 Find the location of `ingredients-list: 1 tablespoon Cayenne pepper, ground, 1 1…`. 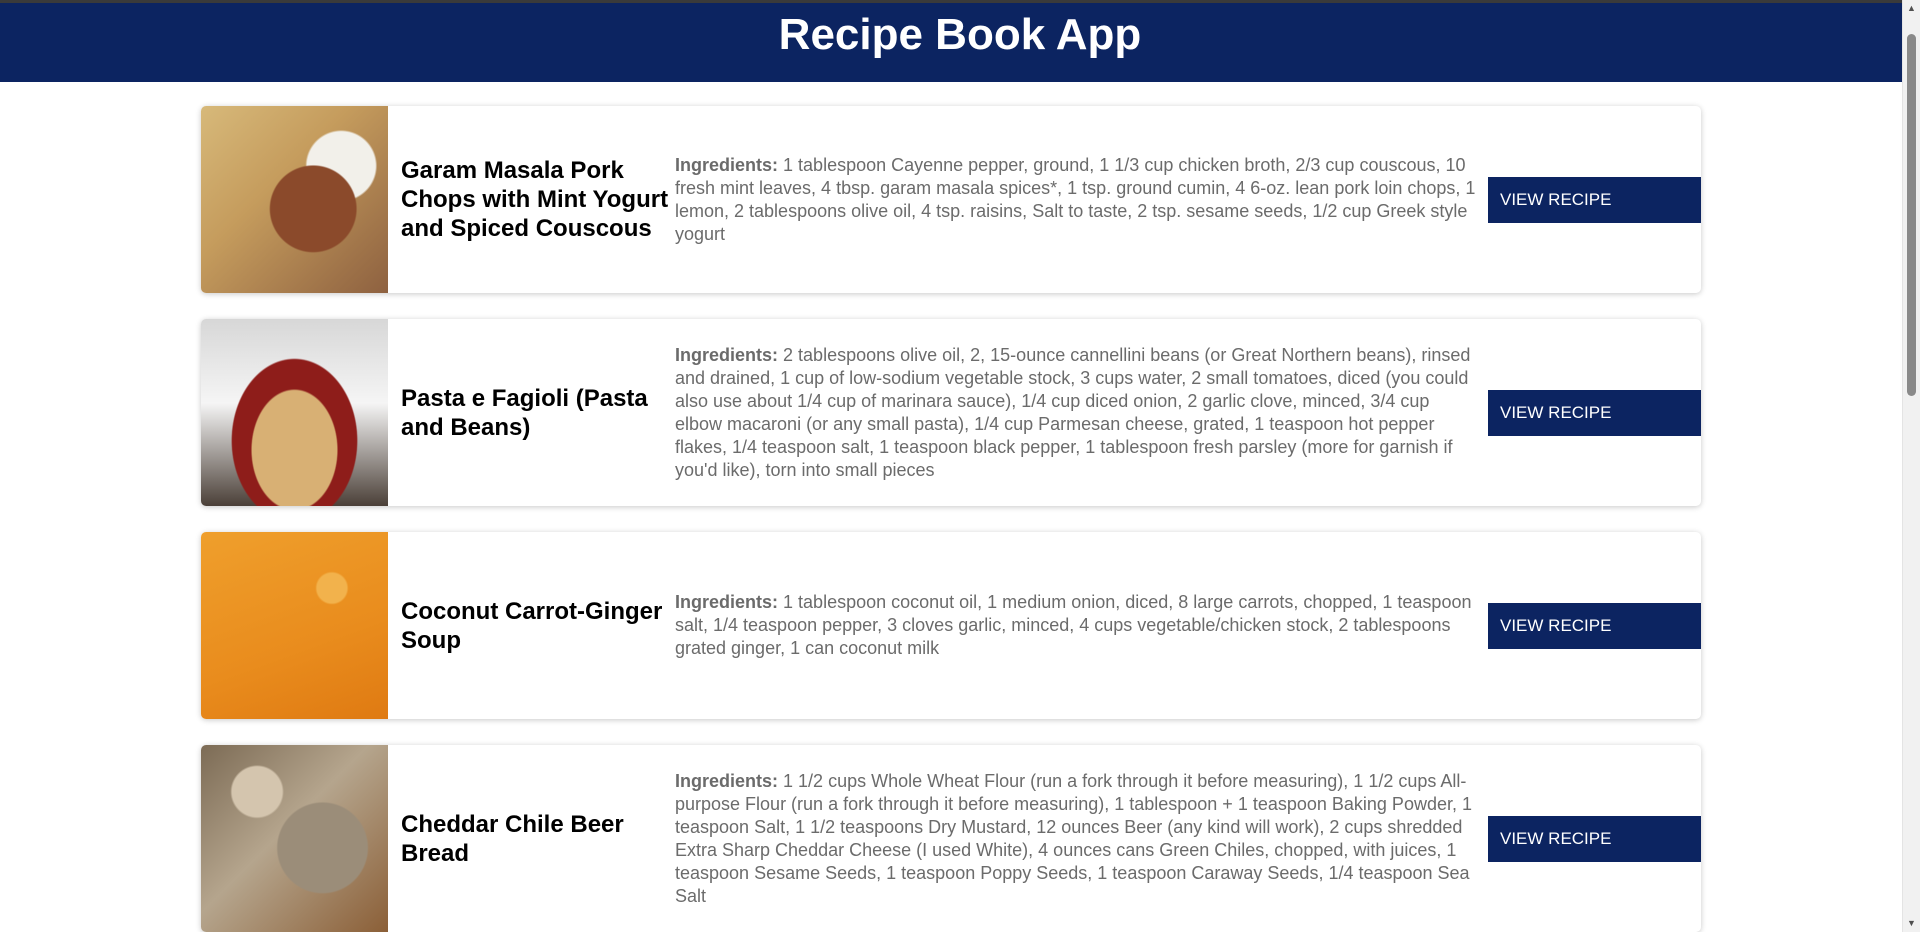

ingredients-list: 1 tablespoon Cayenne pepper, ground, 1 1… is located at coordinates (1075, 199).